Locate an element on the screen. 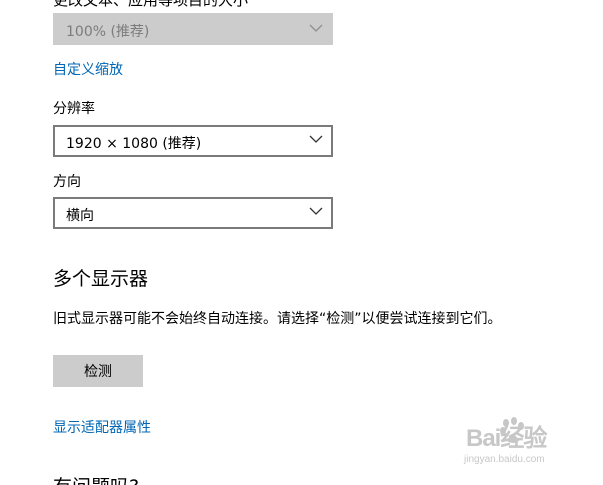 This screenshot has width=603, height=485. custom-scaling-link: 自定义缩放 is located at coordinates (88, 69).